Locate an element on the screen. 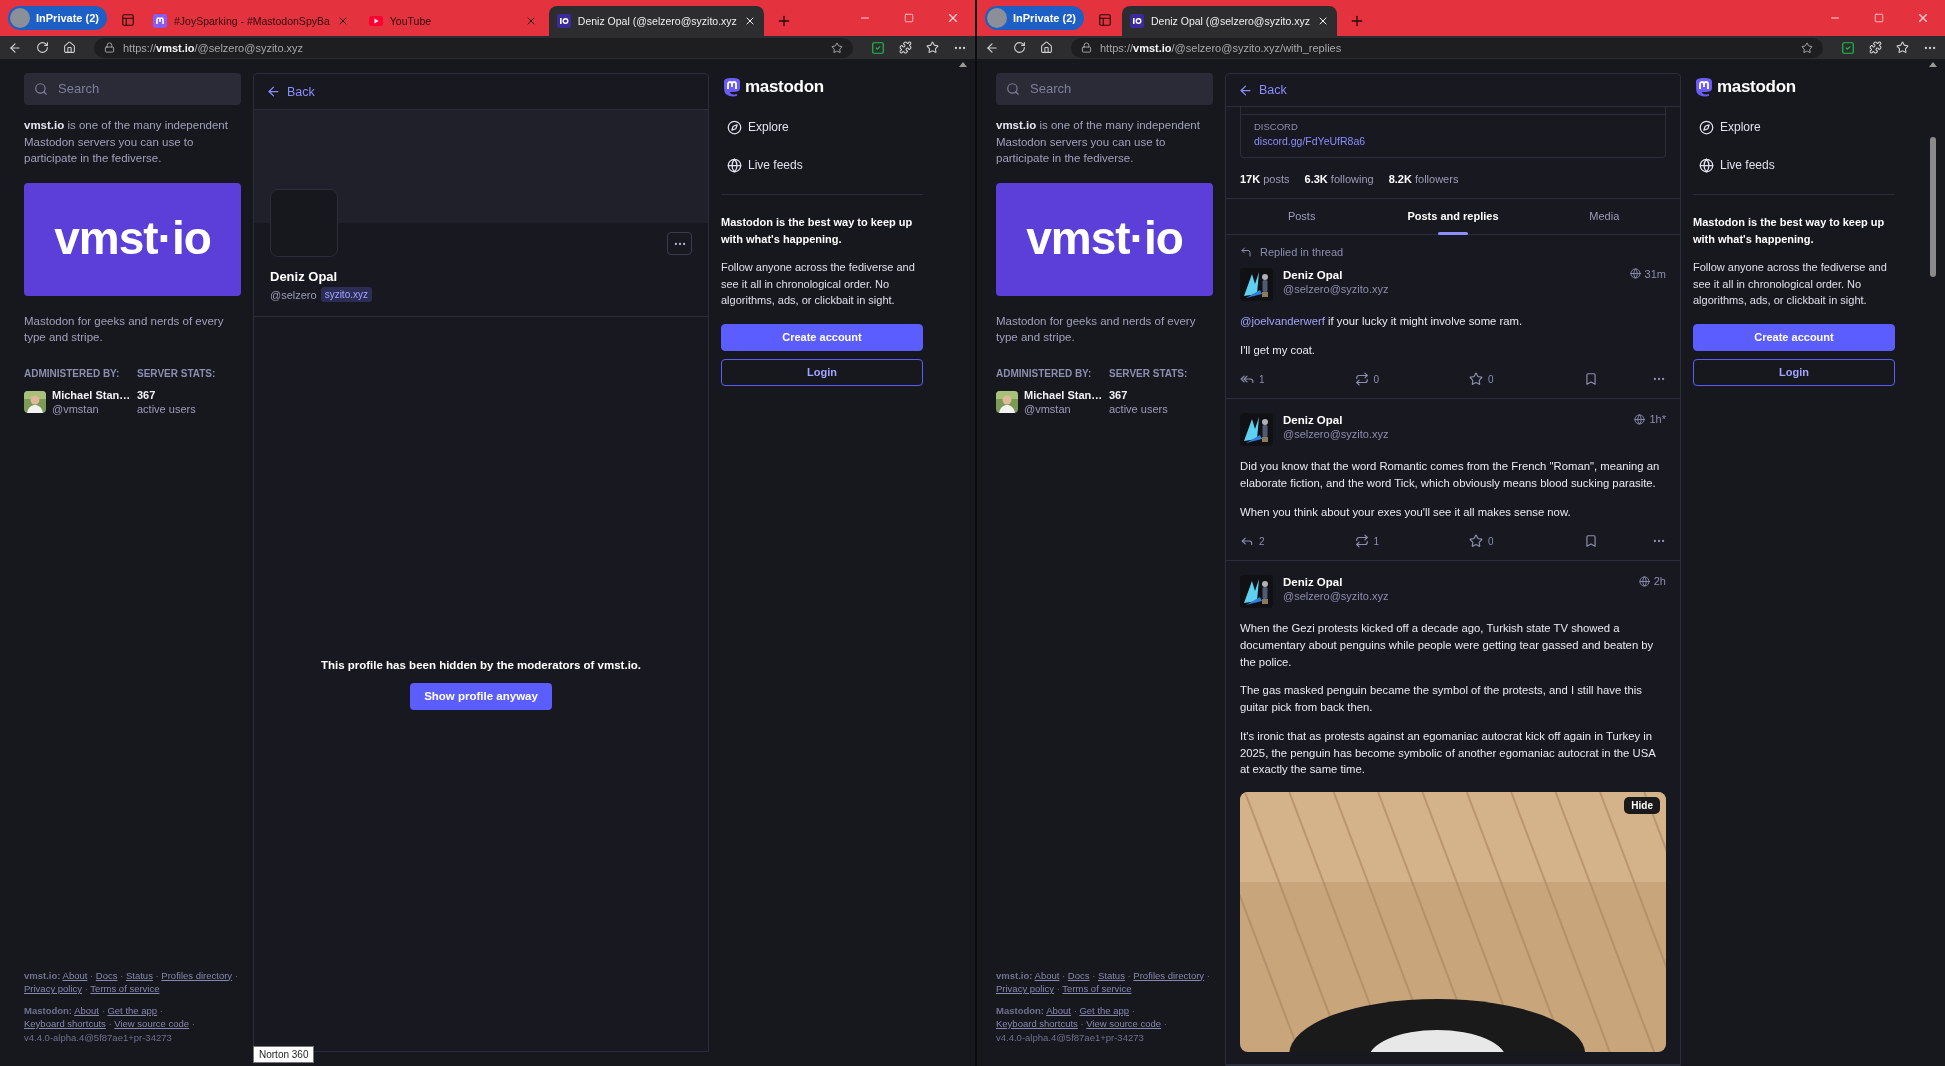 The image size is (1945, 1066). address-bar: https://vmst.io/@selzero@syzito.xyz is located at coordinates (473, 47).